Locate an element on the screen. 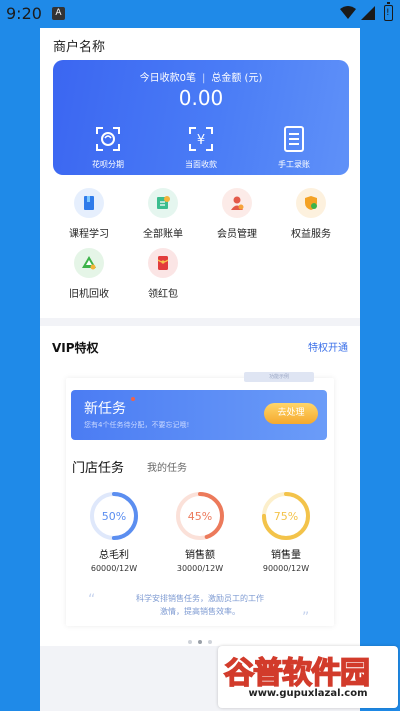 Image resolution: width=400 pixels, height=711 pixels. status-time: 9:20 is located at coordinates (24, 13).